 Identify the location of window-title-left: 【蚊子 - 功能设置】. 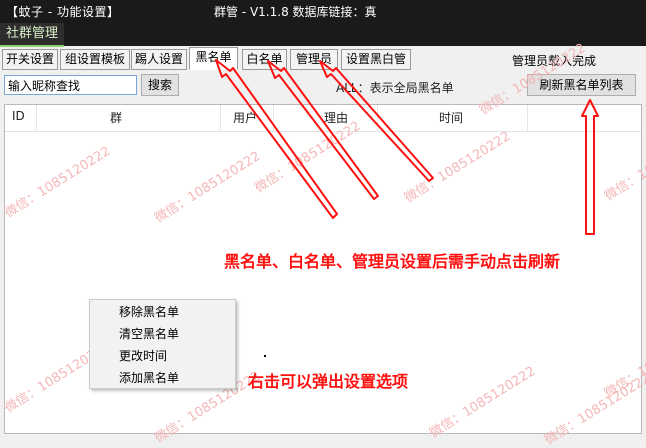
(63, 12).